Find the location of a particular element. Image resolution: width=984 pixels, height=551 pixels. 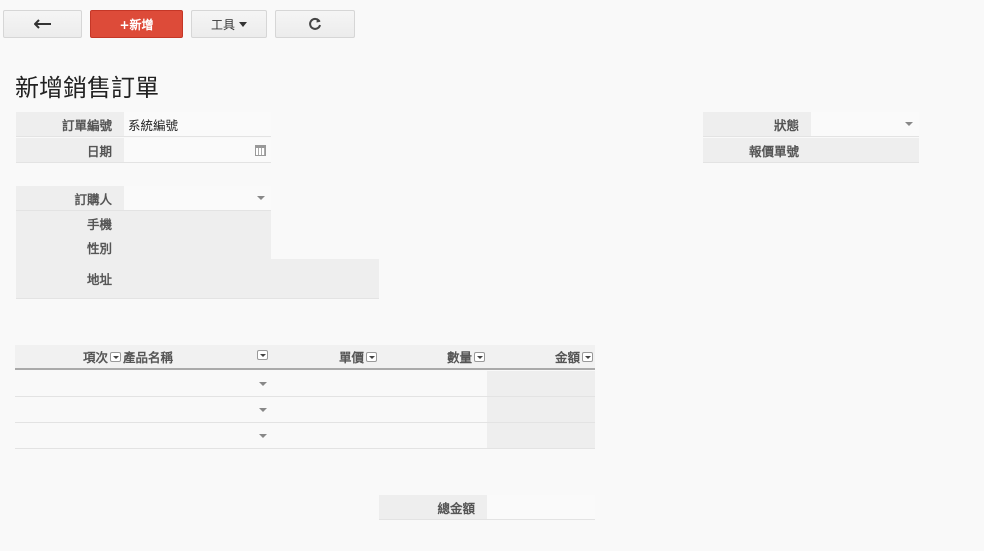

order-number-value: 系統編號 is located at coordinates (197, 124).